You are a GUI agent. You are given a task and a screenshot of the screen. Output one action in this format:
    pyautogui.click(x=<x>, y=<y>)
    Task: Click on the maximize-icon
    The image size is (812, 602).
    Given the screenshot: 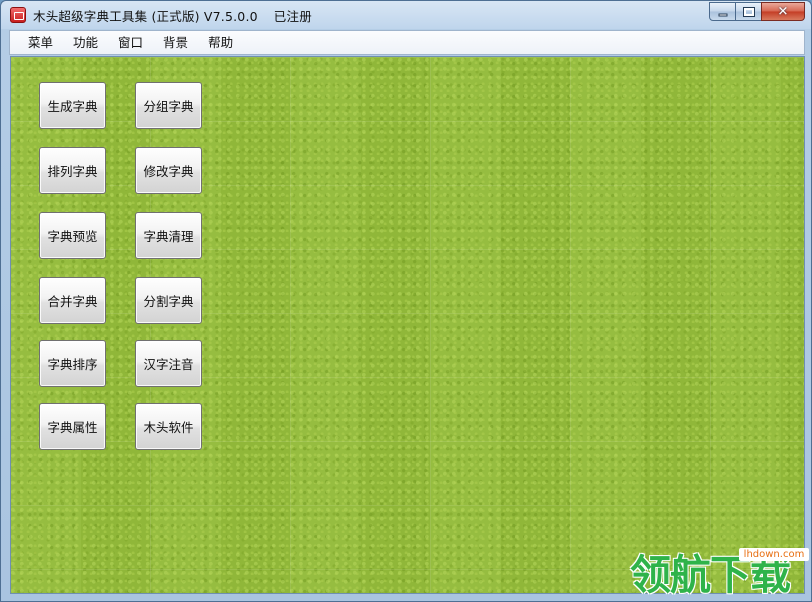 What is the action you would take?
    pyautogui.click(x=748, y=11)
    